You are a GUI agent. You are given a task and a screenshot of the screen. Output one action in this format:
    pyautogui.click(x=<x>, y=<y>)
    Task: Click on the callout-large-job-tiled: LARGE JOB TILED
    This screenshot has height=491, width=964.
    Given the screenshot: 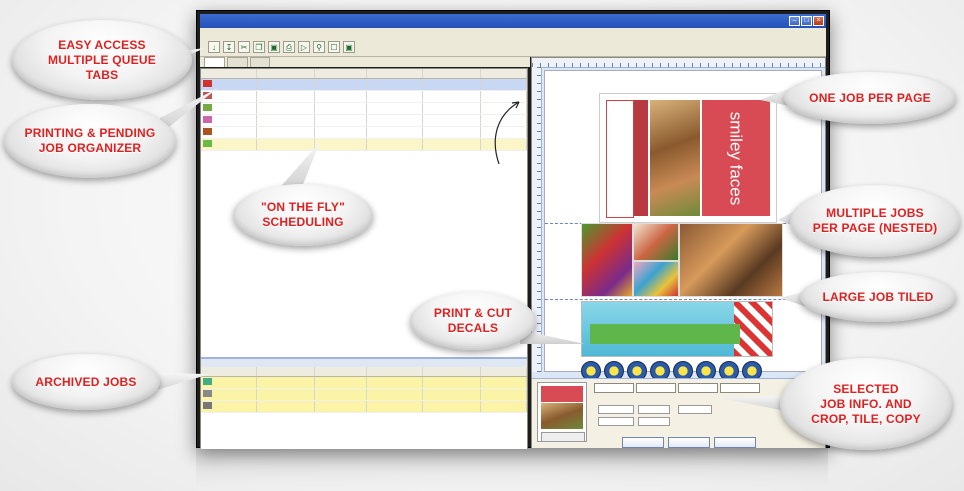 What is the action you would take?
    pyautogui.click(x=878, y=297)
    